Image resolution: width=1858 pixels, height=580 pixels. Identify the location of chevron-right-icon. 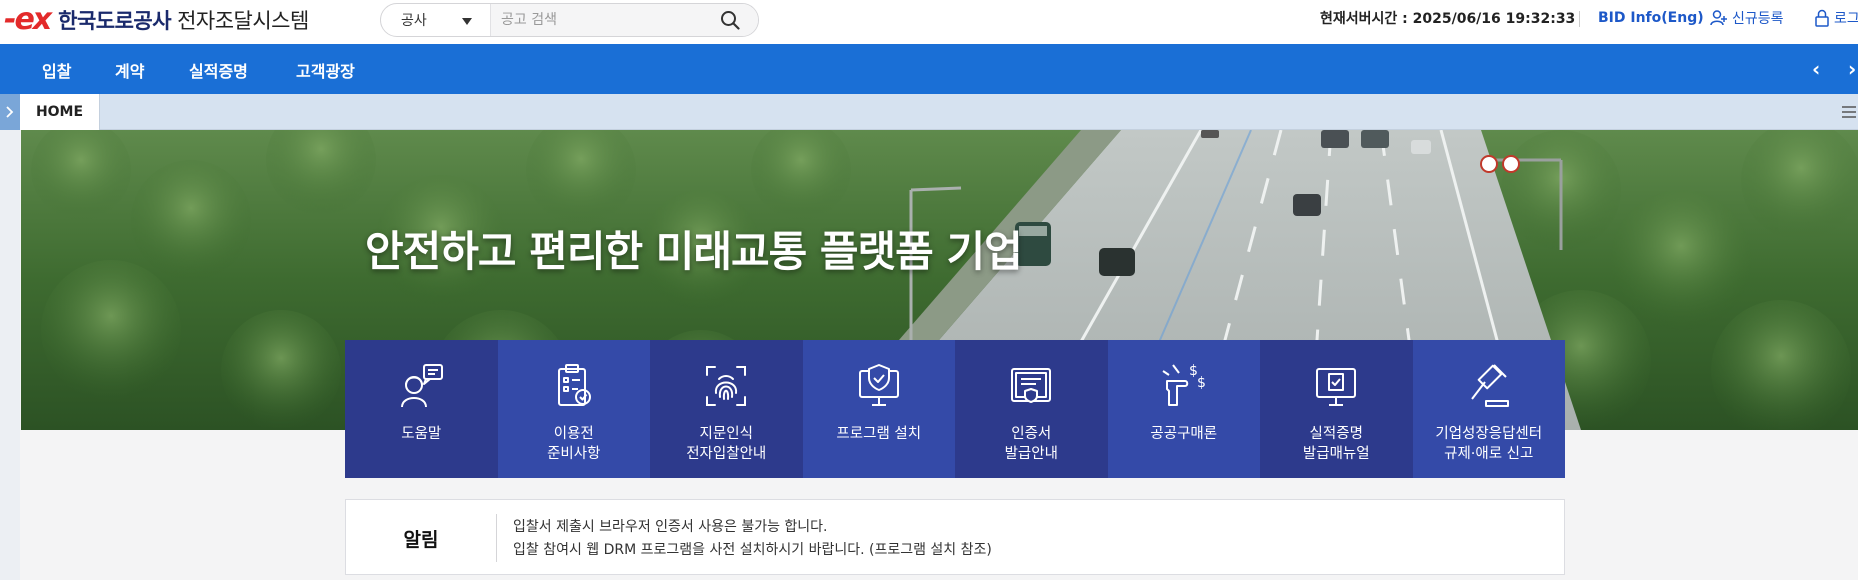
(10, 112).